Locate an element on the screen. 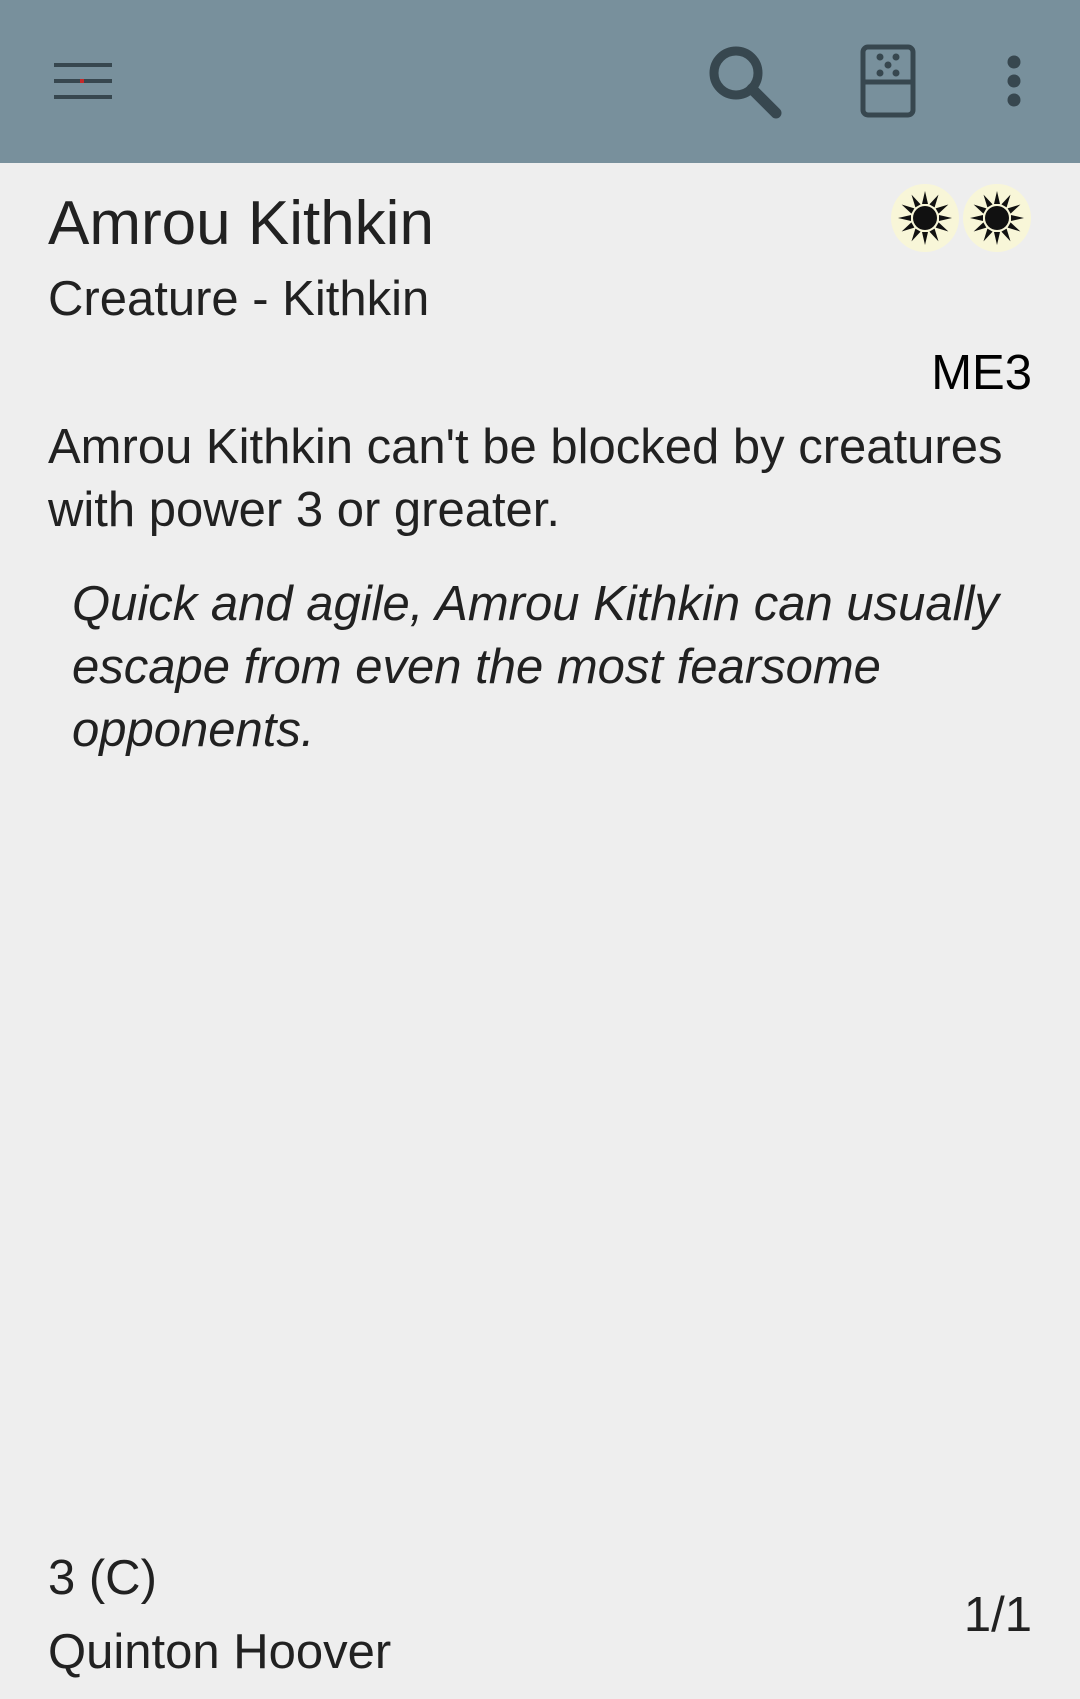 Image resolution: width=1080 pixels, height=1699 pixels. search-button is located at coordinates (744, 81).